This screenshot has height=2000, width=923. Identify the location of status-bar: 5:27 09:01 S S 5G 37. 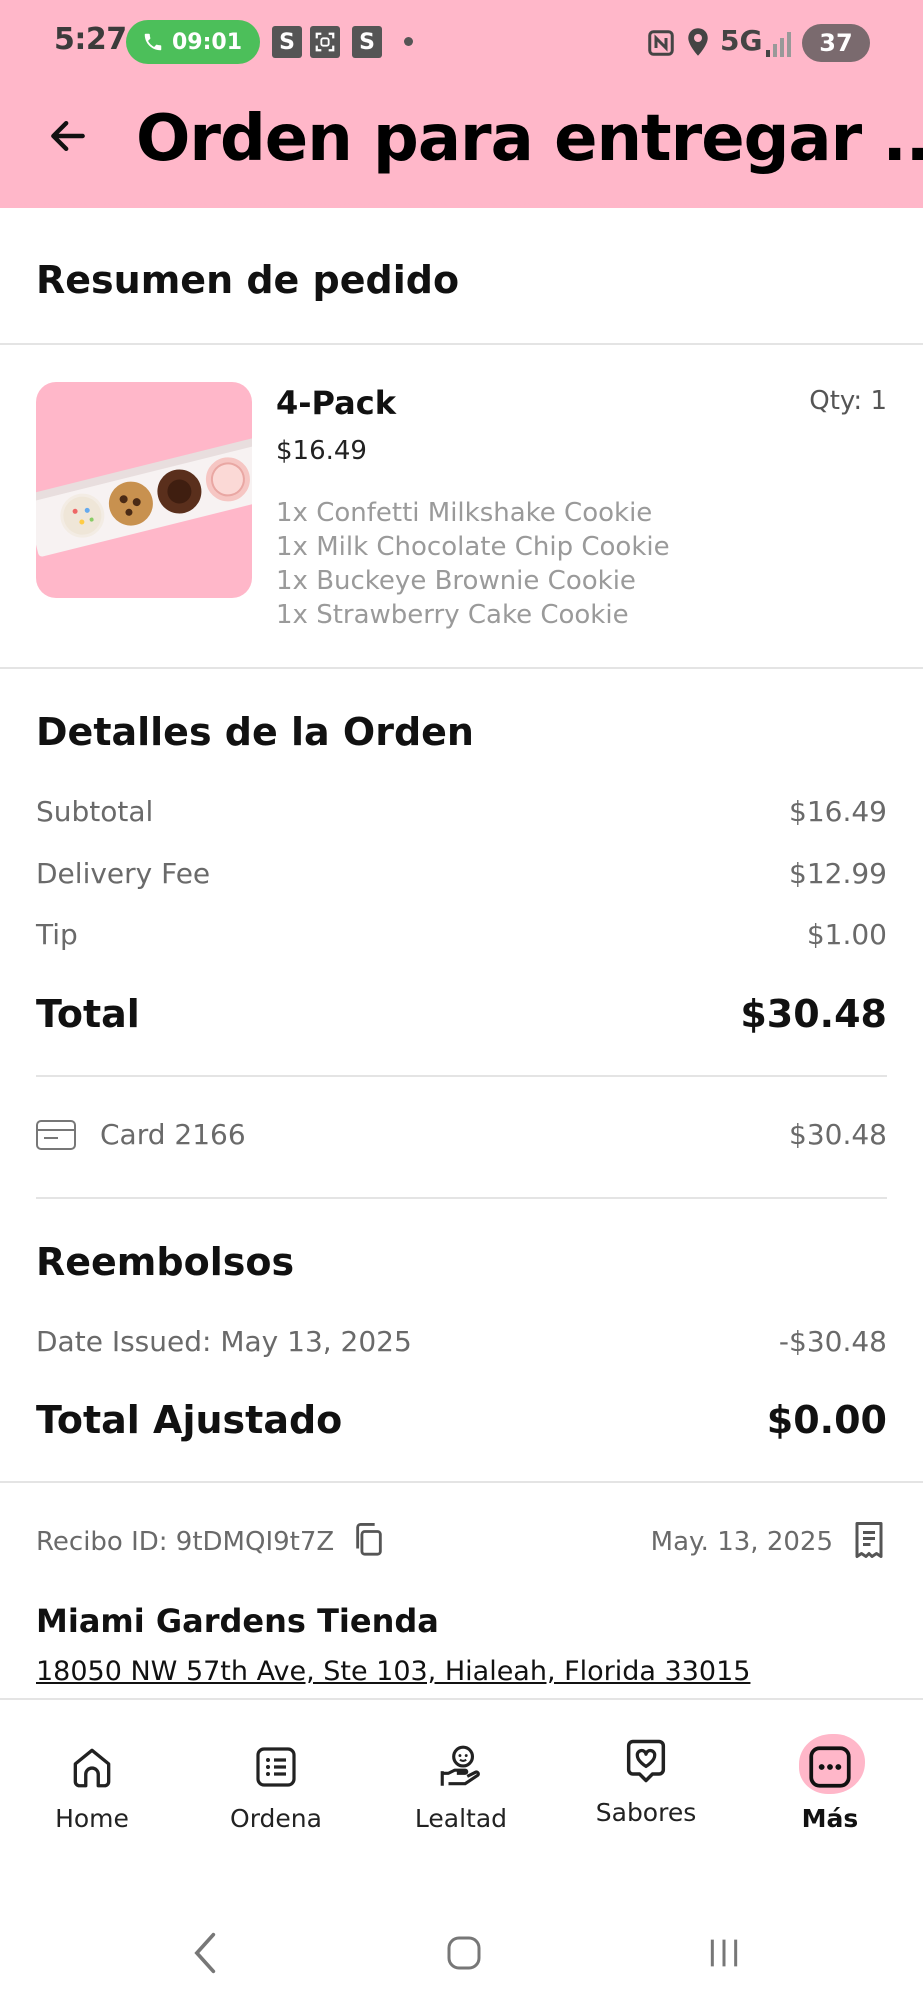
(461, 43).